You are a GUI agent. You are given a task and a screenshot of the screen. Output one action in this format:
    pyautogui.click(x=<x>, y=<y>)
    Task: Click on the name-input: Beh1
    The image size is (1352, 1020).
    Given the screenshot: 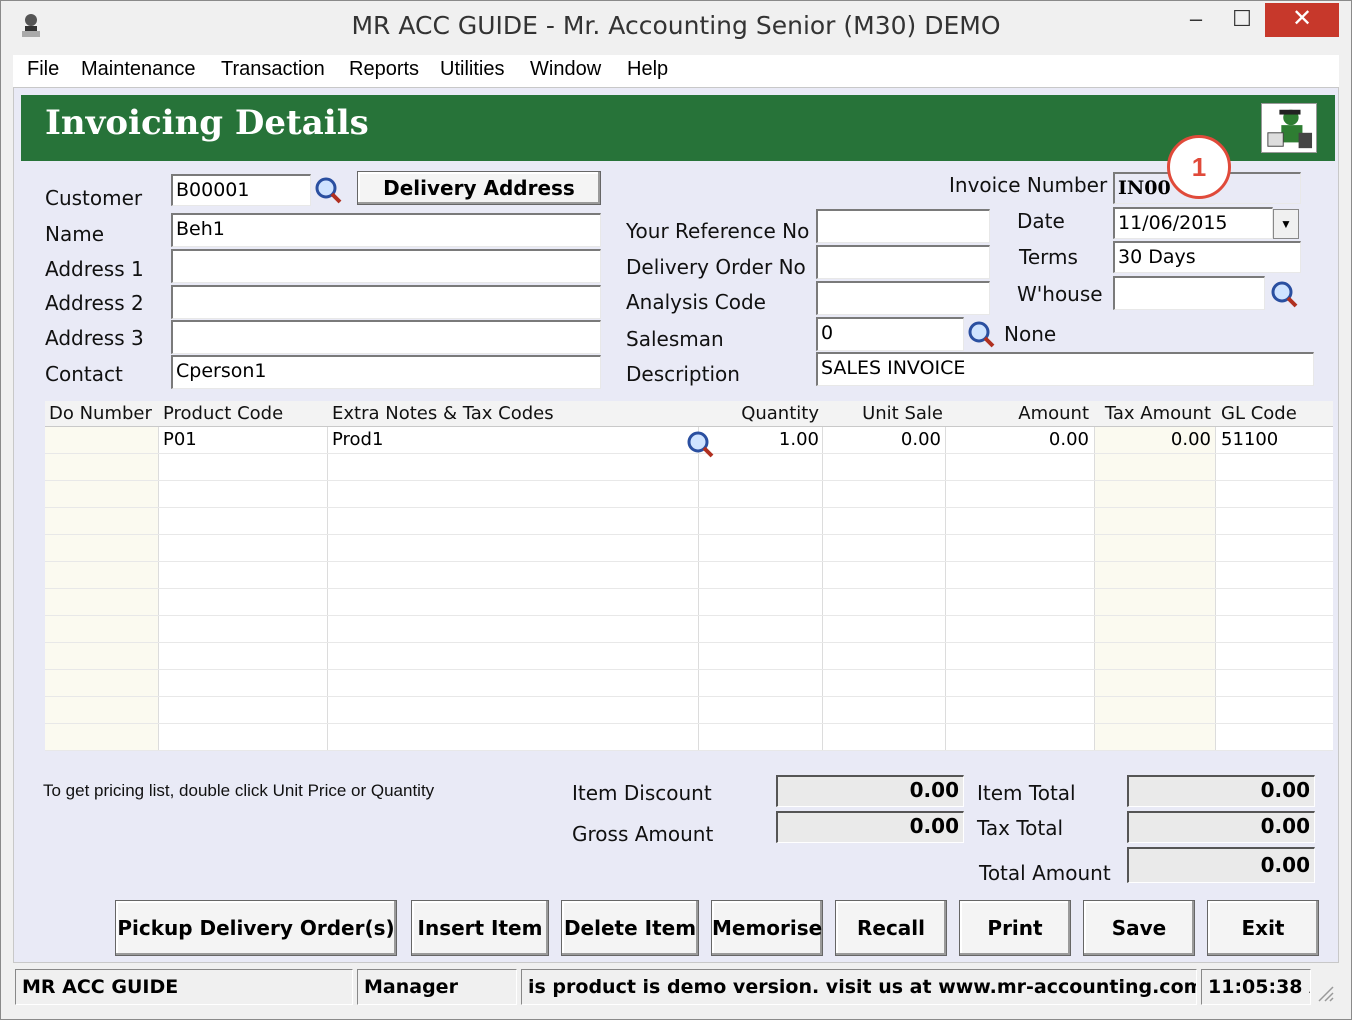 What is the action you would take?
    pyautogui.click(x=386, y=230)
    